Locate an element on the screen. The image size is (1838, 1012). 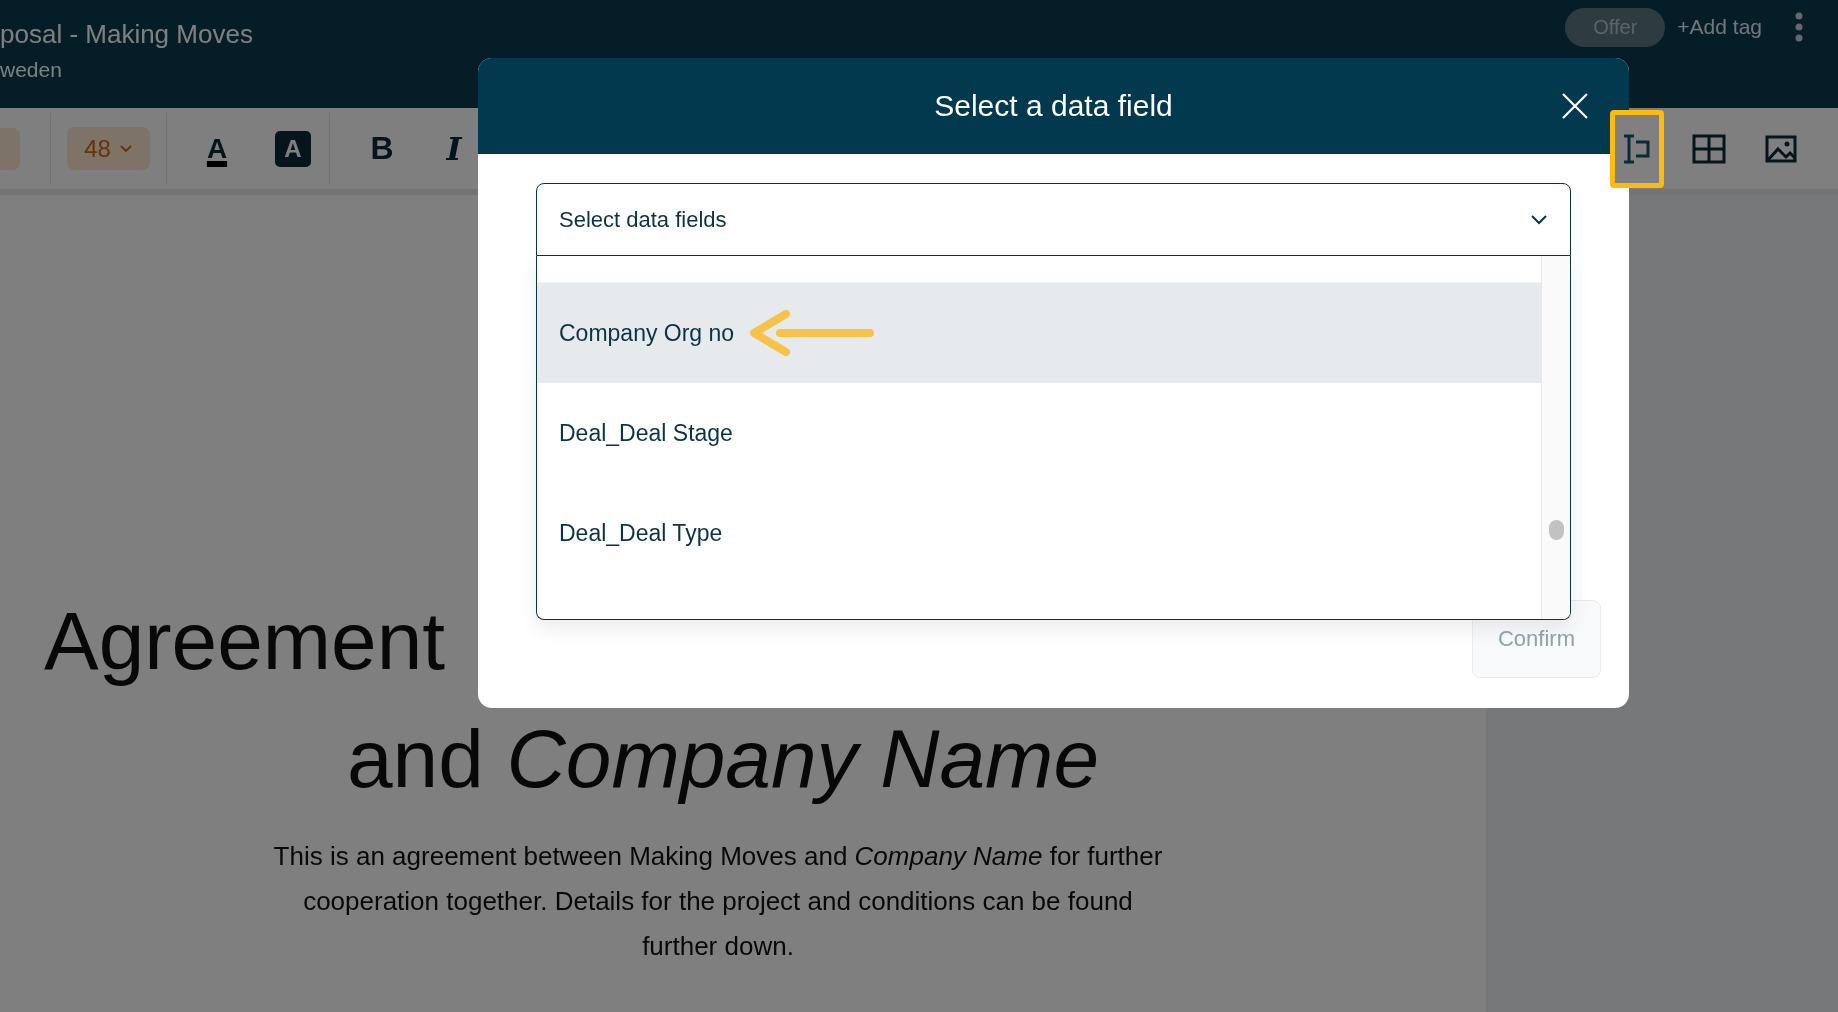
close-icon is located at coordinates (1575, 106).